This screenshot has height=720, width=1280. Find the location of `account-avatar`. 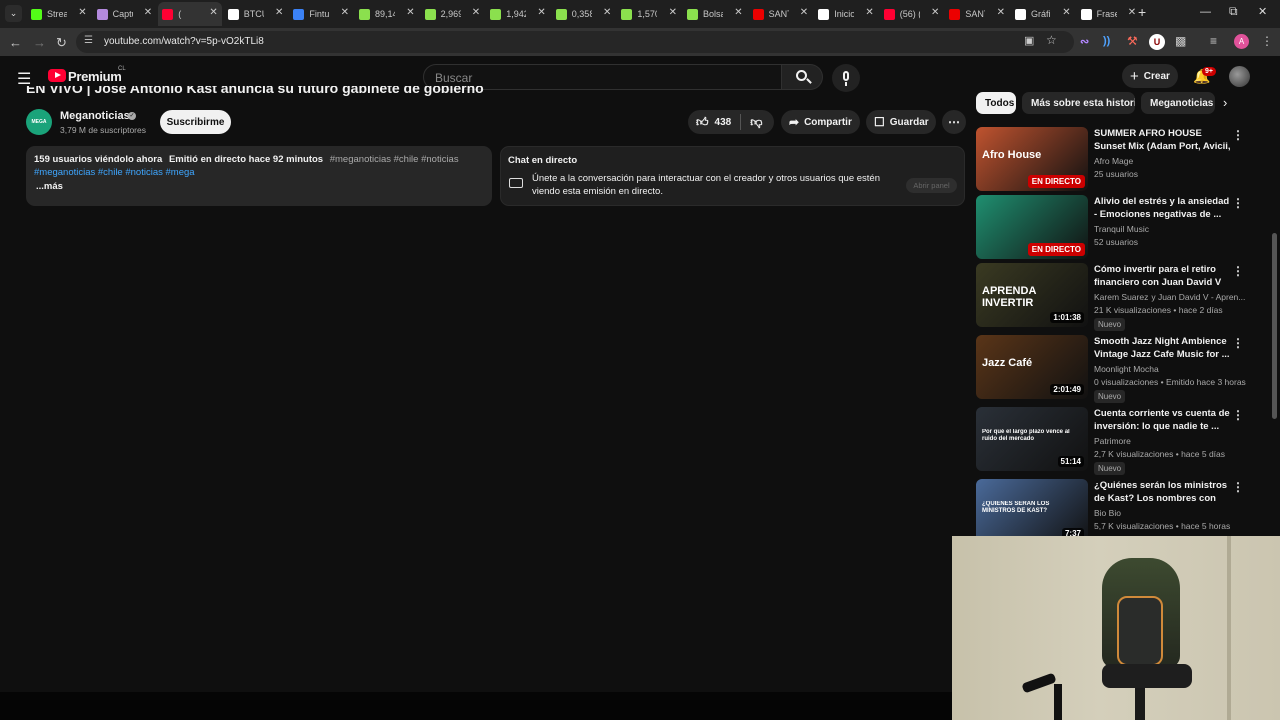

account-avatar is located at coordinates (1239, 76).